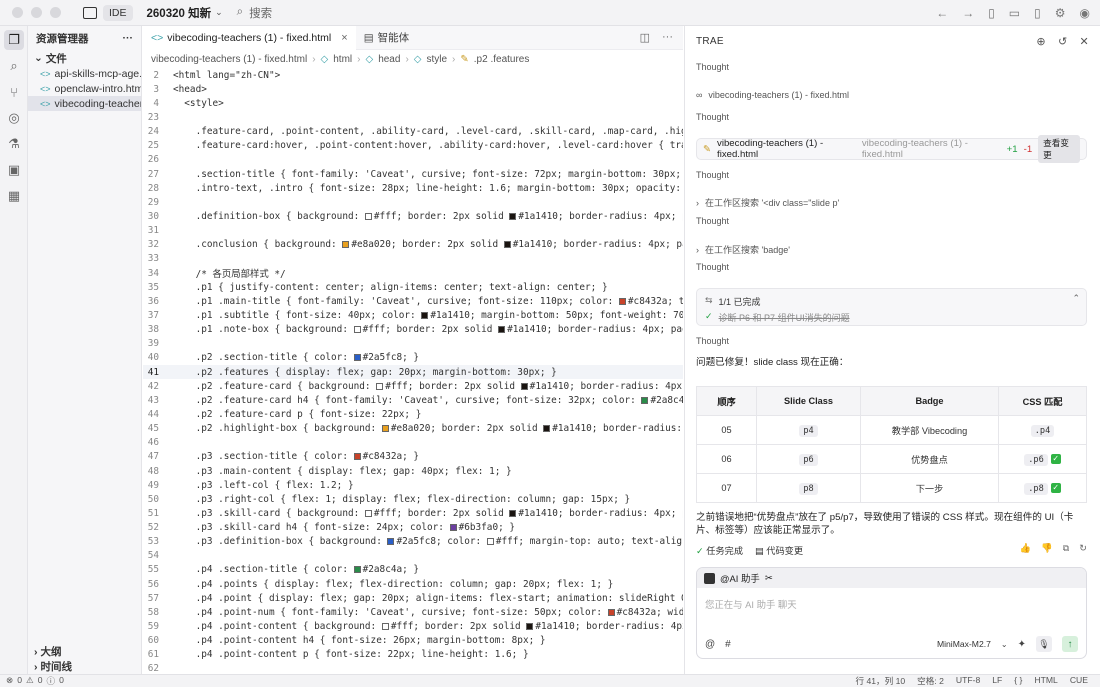 This screenshot has height=687, width=1100. I want to click on assistant-label: @AI 助手, so click(740, 578).